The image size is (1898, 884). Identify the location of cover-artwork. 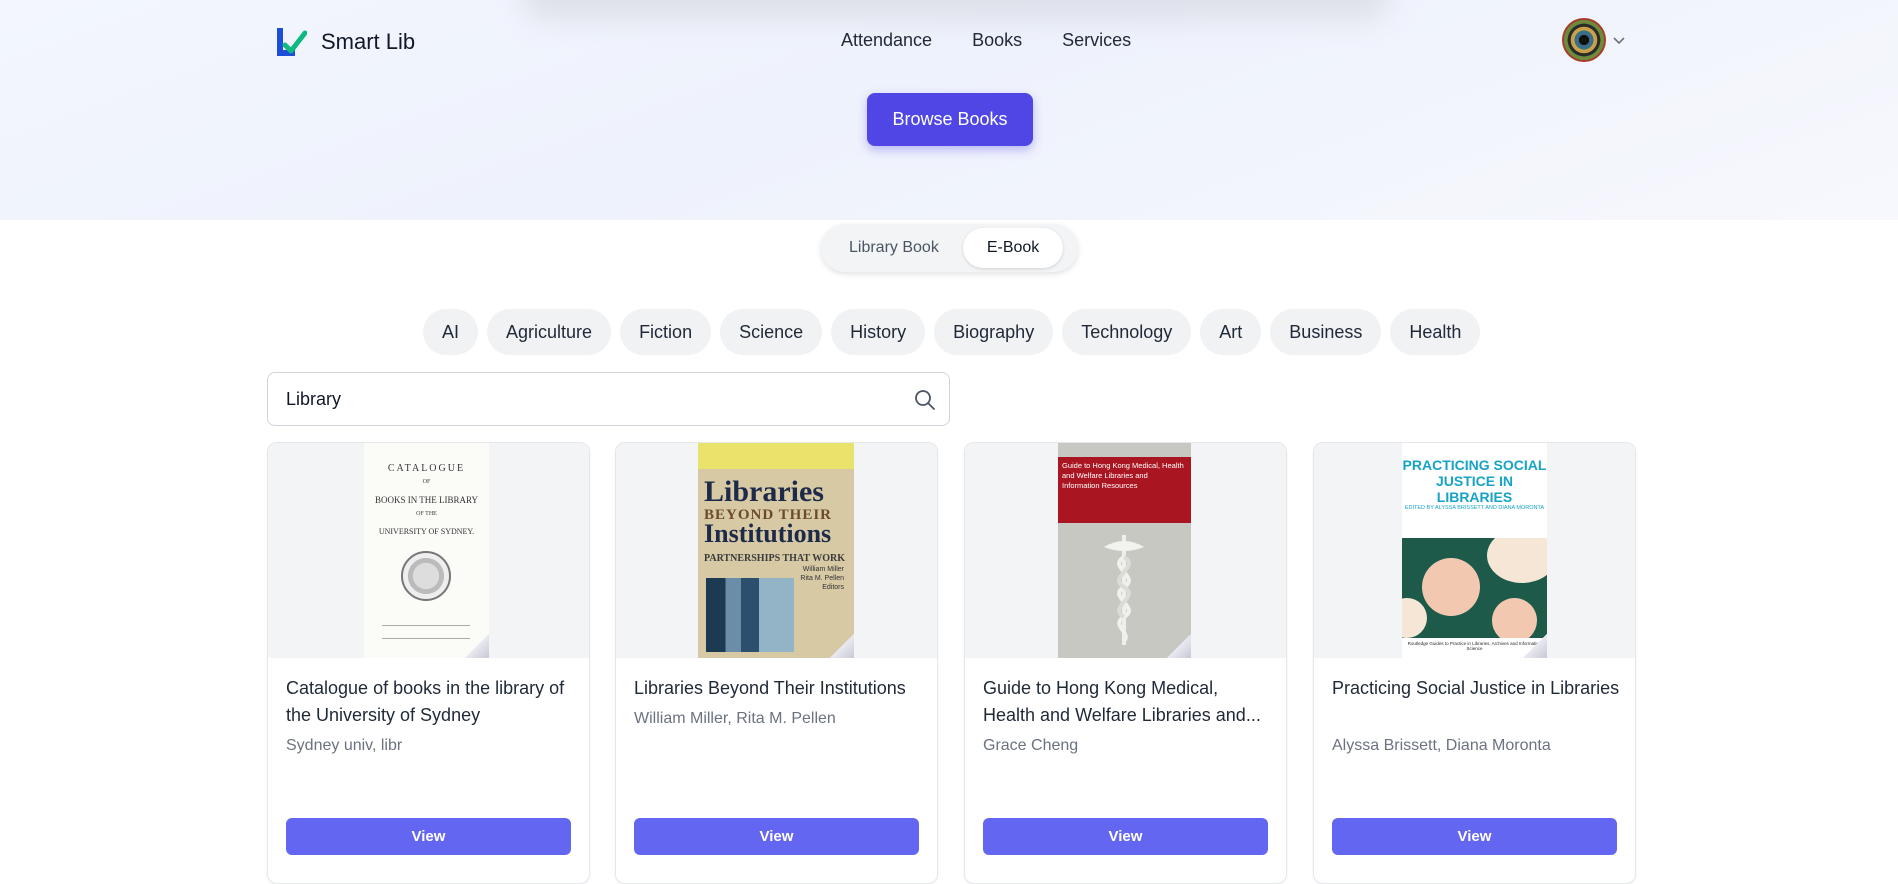
(1474, 588).